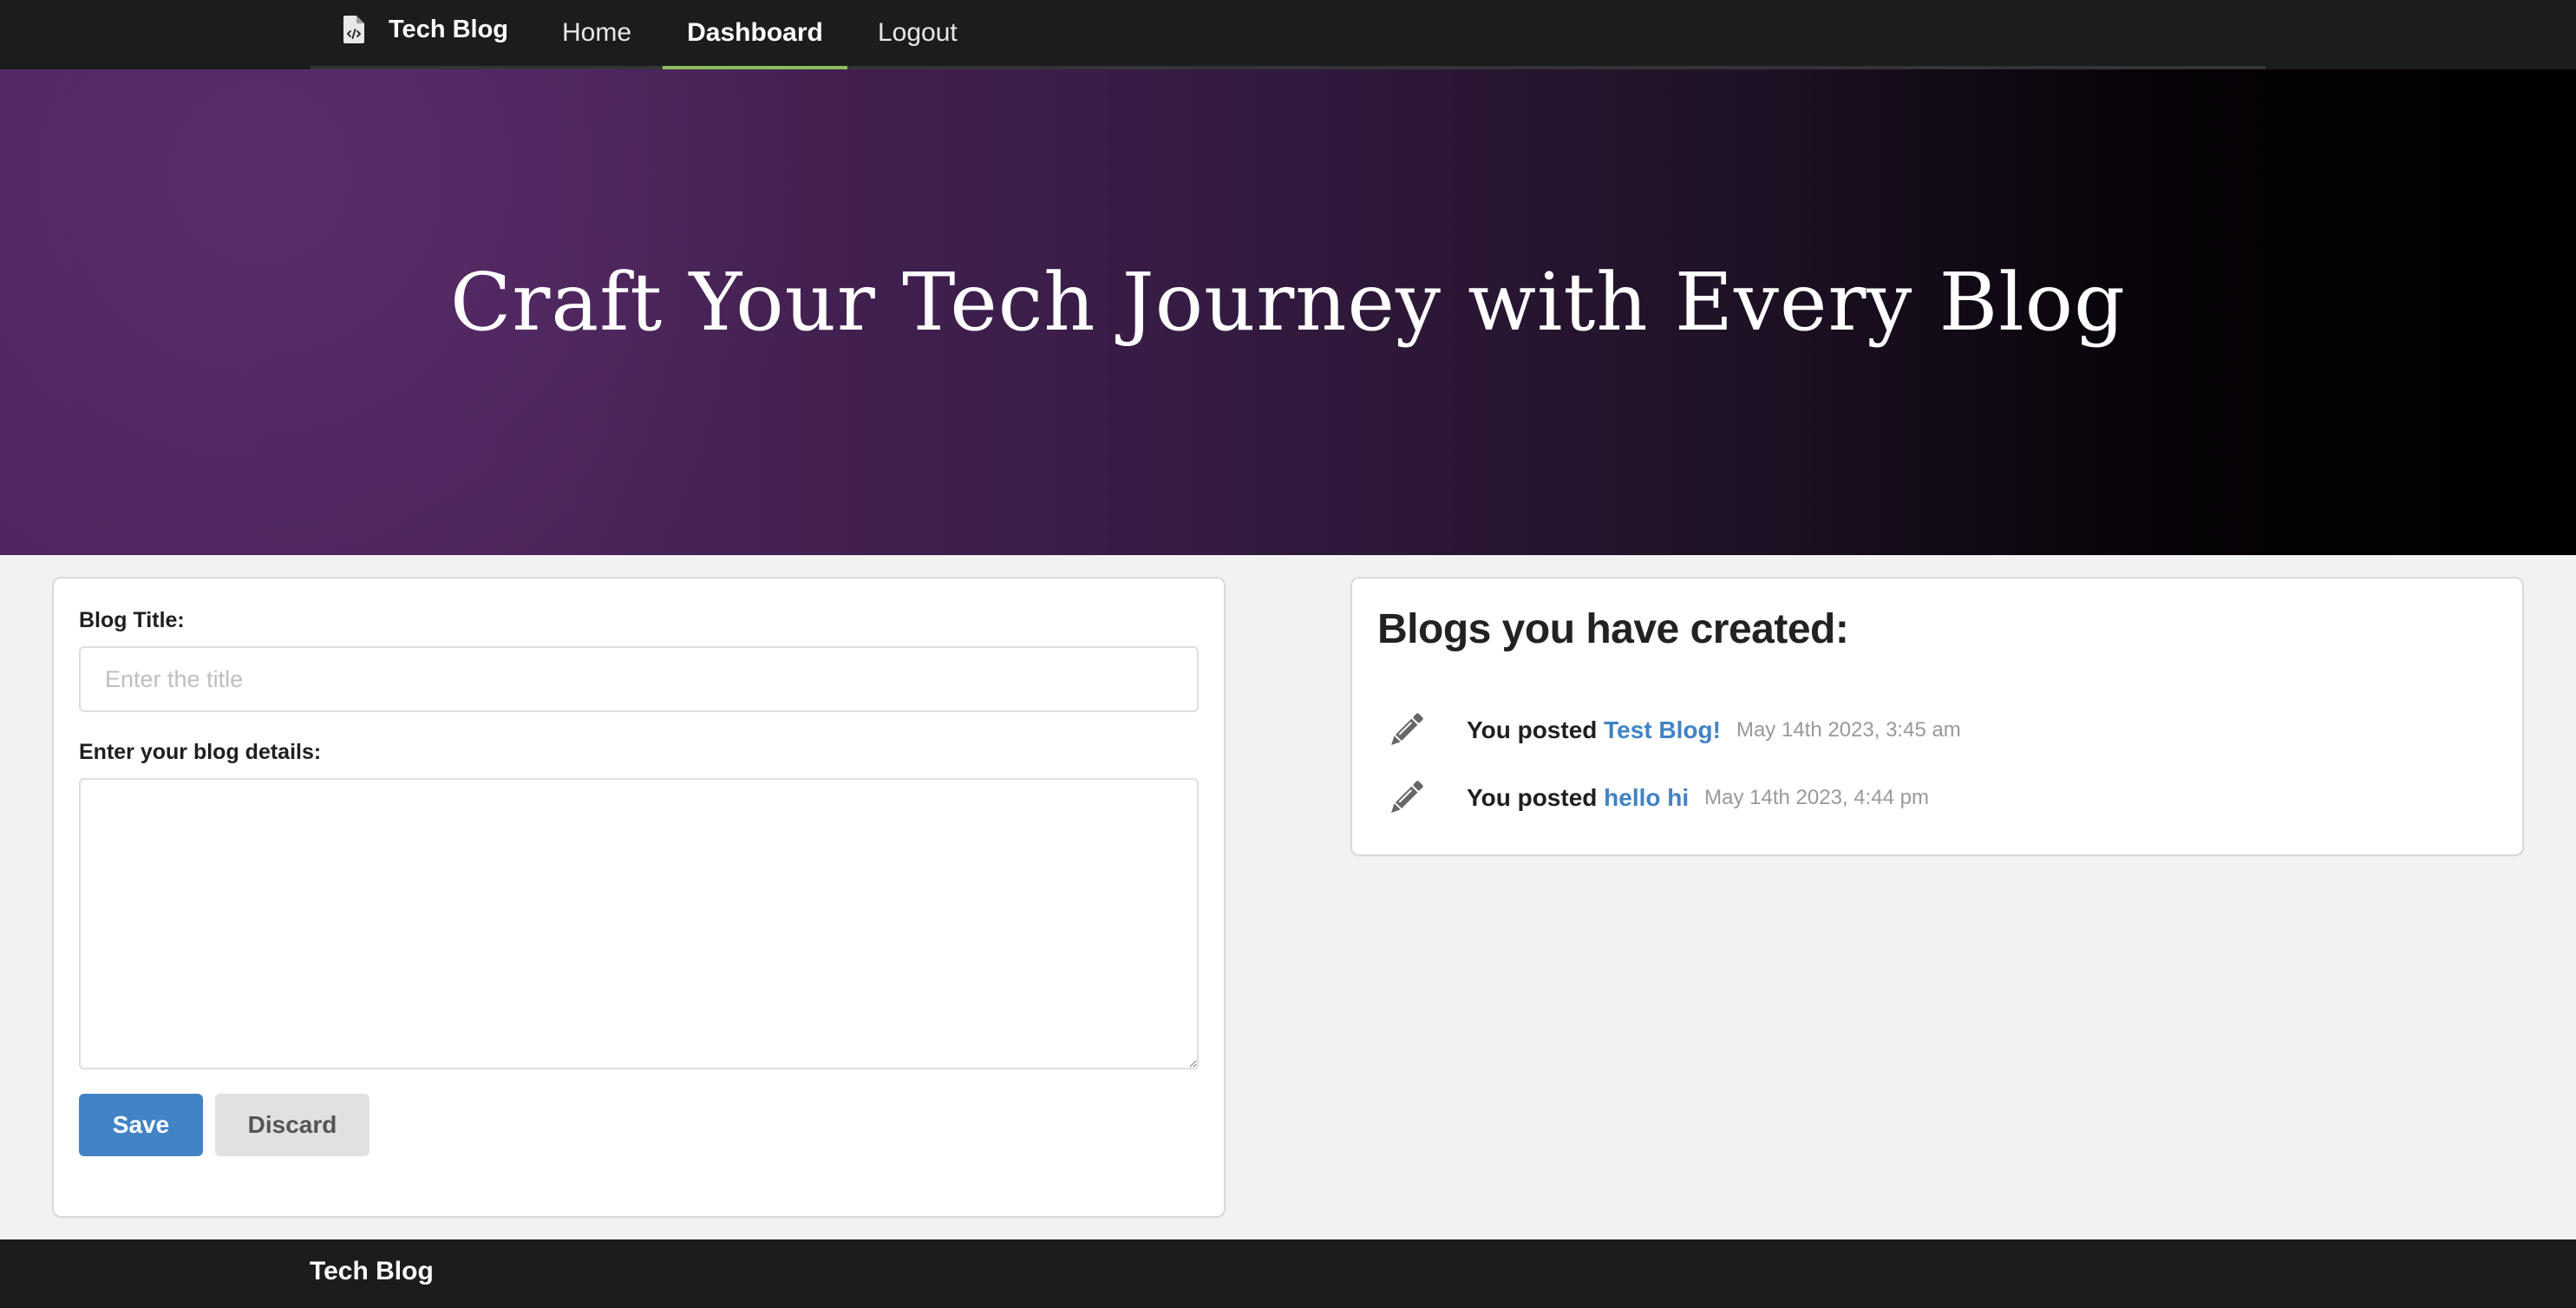 Image resolution: width=2576 pixels, height=1308 pixels. Describe the element at coordinates (353, 30) in the screenshot. I see `file-code-icon` at that location.